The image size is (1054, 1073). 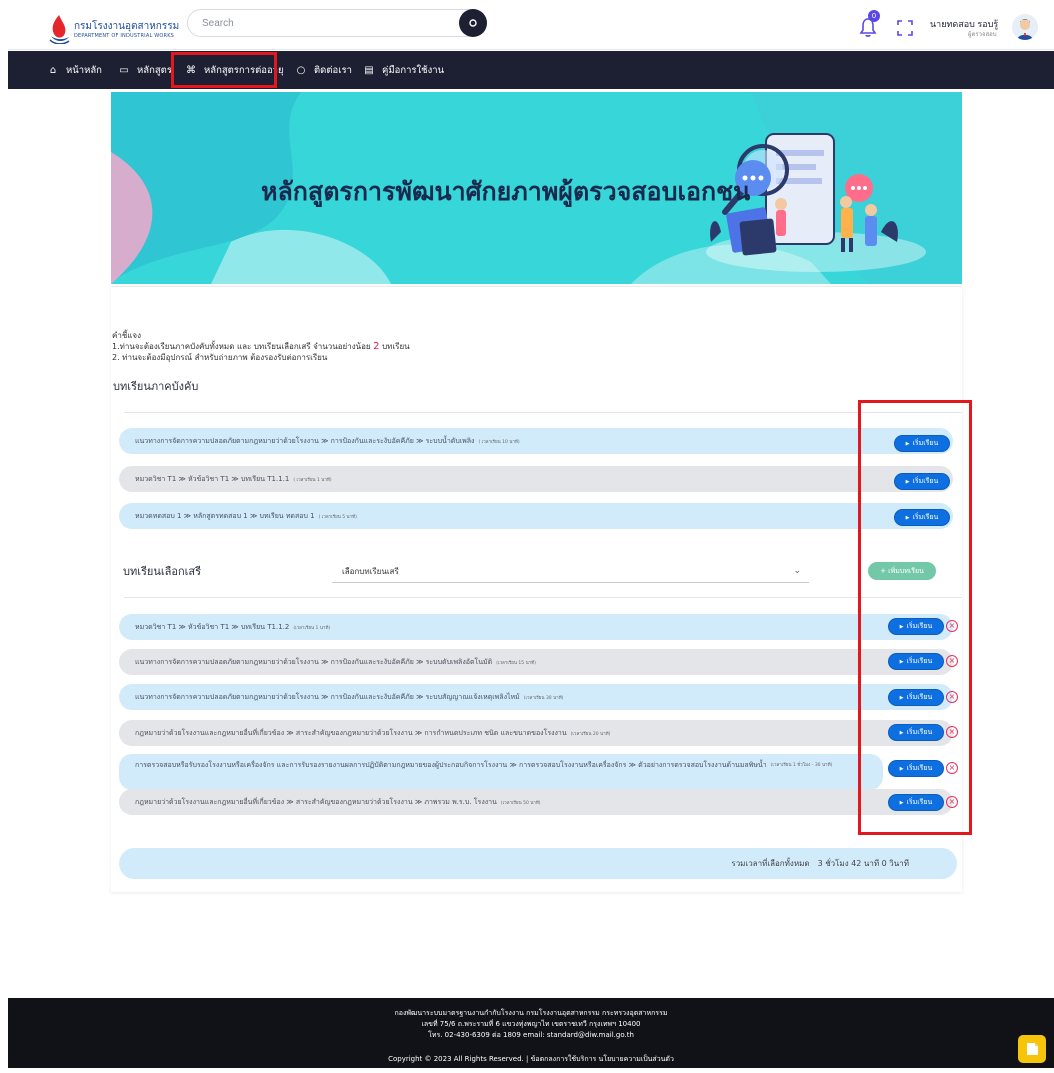 I want to click on chat-widget-button, so click(x=1032, y=1049).